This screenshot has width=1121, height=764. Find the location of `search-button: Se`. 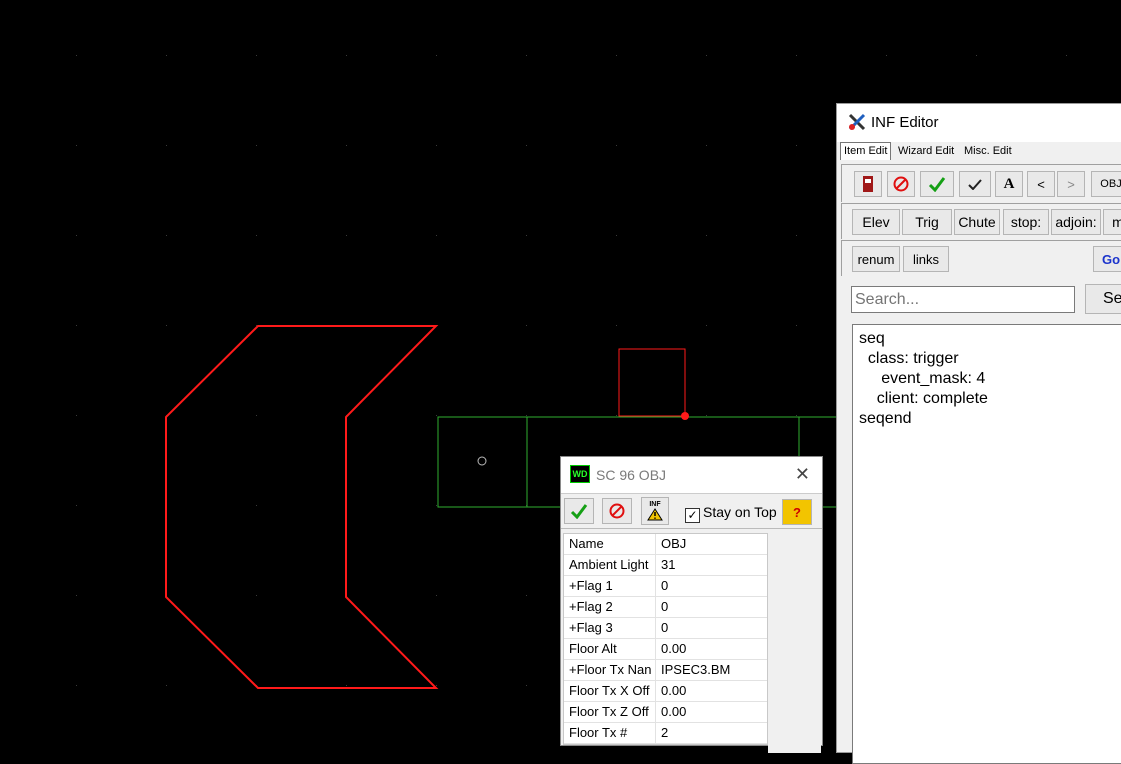

search-button: Se is located at coordinates (1103, 299).